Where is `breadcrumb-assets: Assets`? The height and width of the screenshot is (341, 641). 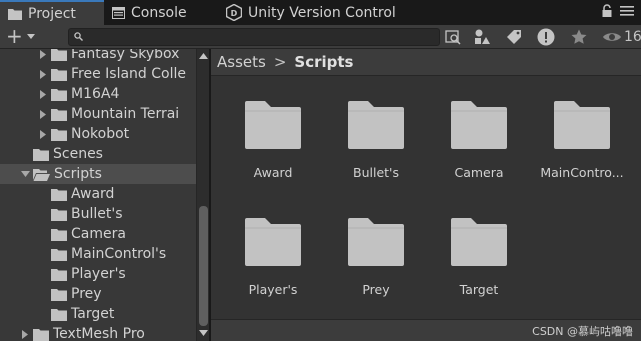
breadcrumb-assets: Assets is located at coordinates (241, 62).